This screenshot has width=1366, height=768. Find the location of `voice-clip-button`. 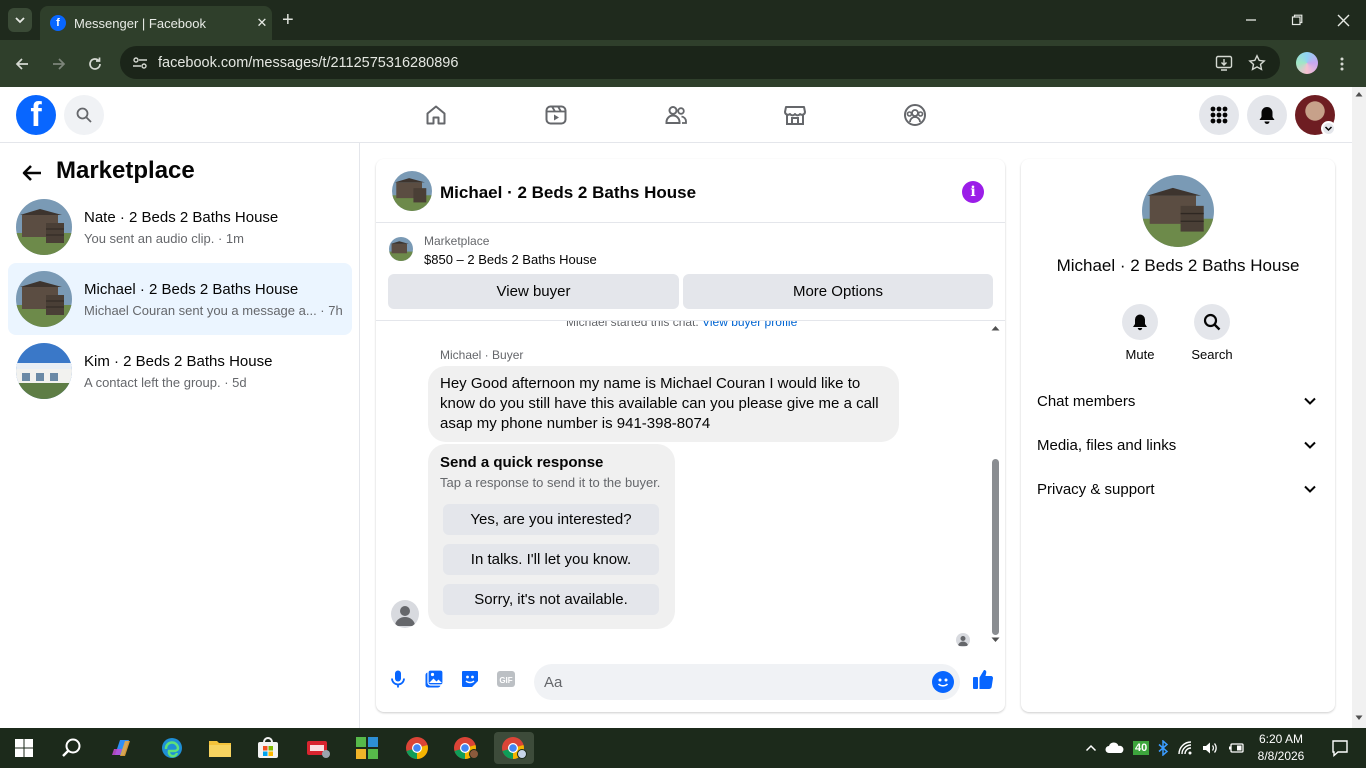

voice-clip-button is located at coordinates (398, 679).